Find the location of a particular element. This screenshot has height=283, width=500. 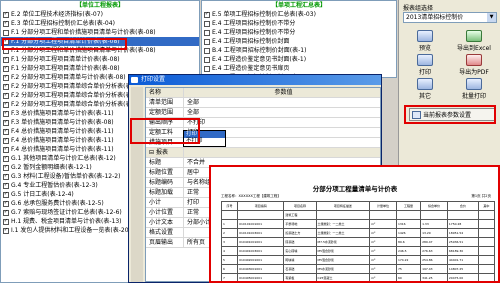

param-name: 小计文本 is located at coordinates (165, 222).